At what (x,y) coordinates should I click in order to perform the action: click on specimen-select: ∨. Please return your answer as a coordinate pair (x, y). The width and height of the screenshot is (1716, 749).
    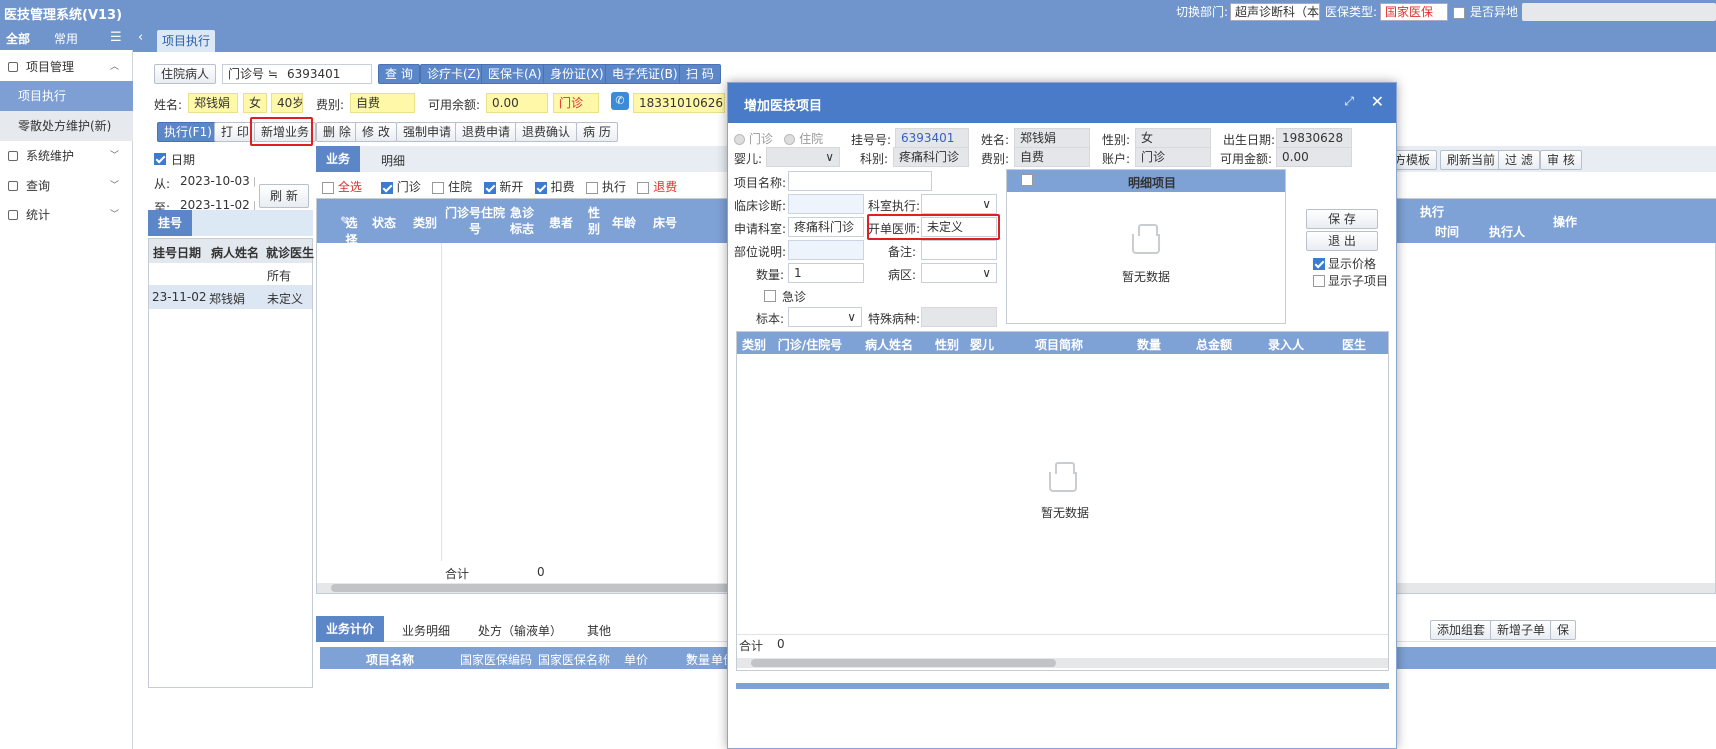
    Looking at the image, I should click on (825, 317).